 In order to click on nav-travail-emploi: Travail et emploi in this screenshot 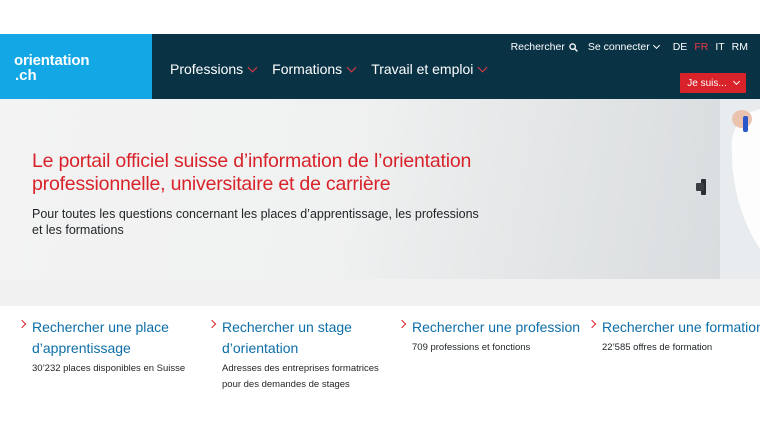, I will do `click(429, 69)`.